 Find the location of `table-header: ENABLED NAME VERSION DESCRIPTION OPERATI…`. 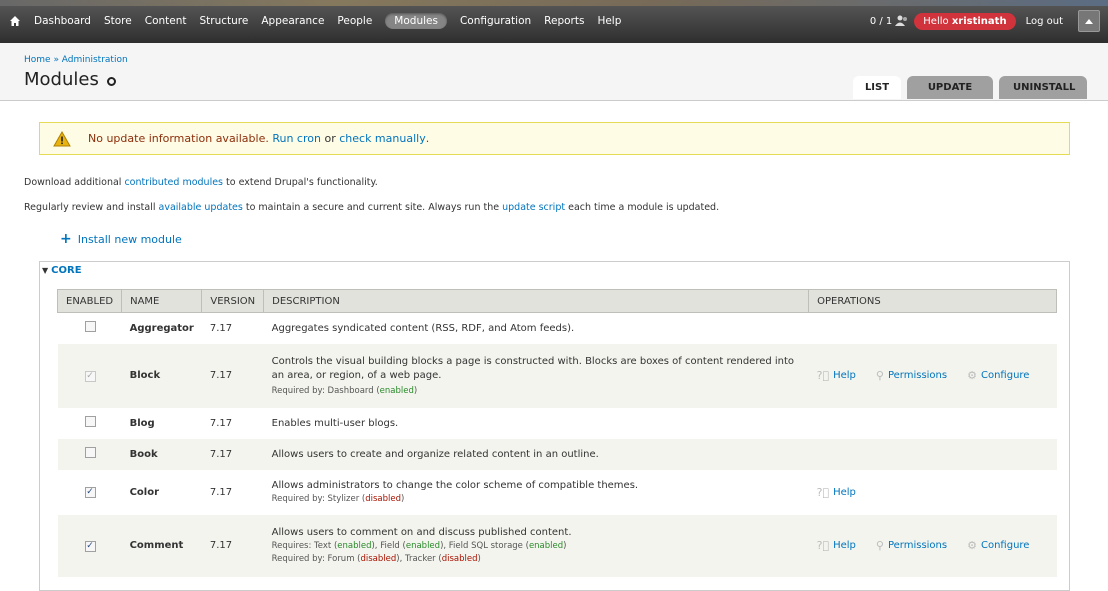

table-header: ENABLED NAME VERSION DESCRIPTION OPERATI… is located at coordinates (556, 301).